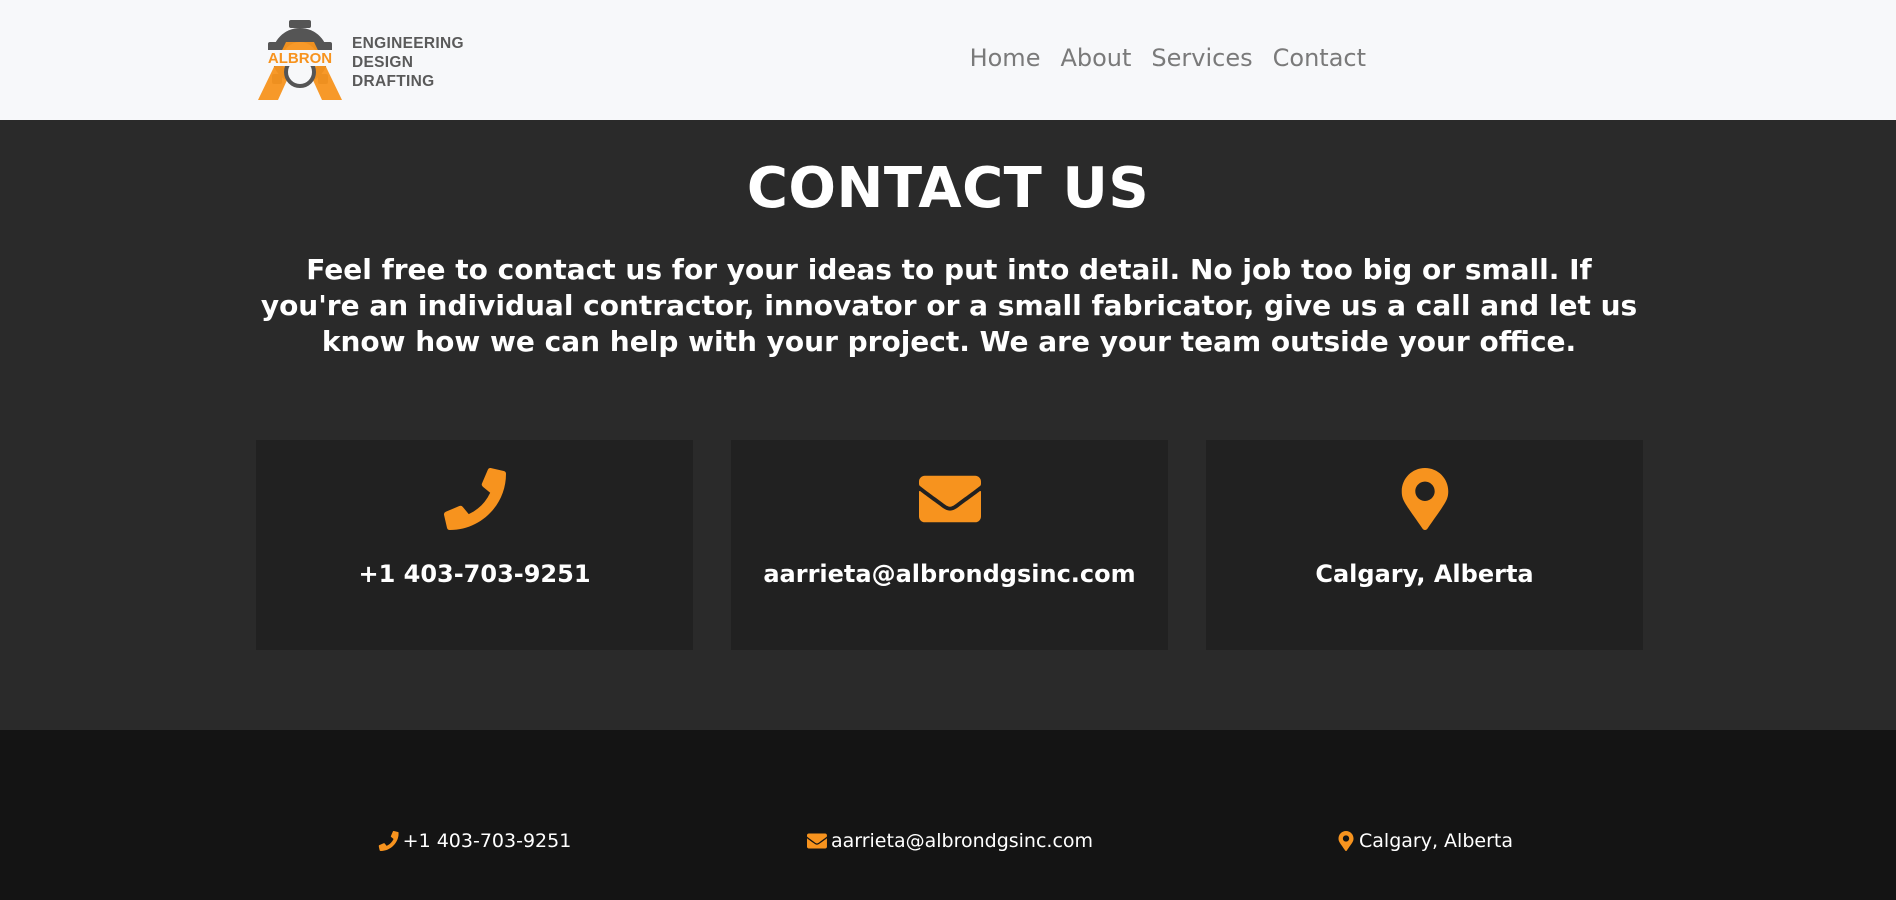 This screenshot has height=900, width=1896. Describe the element at coordinates (1201, 58) in the screenshot. I see `nav-services: Services` at that location.